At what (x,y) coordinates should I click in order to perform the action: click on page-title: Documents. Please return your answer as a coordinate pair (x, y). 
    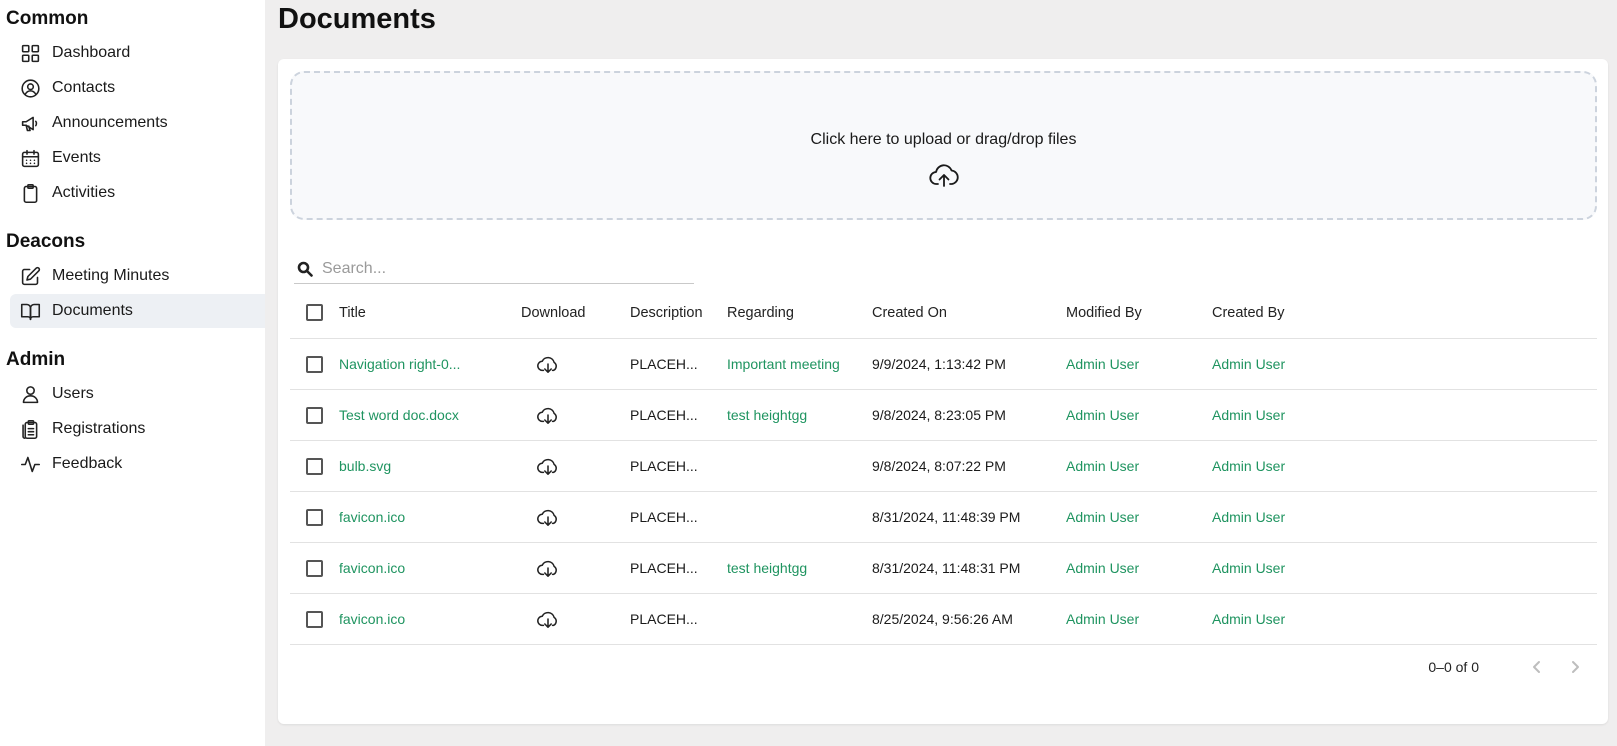
    Looking at the image, I should click on (357, 19).